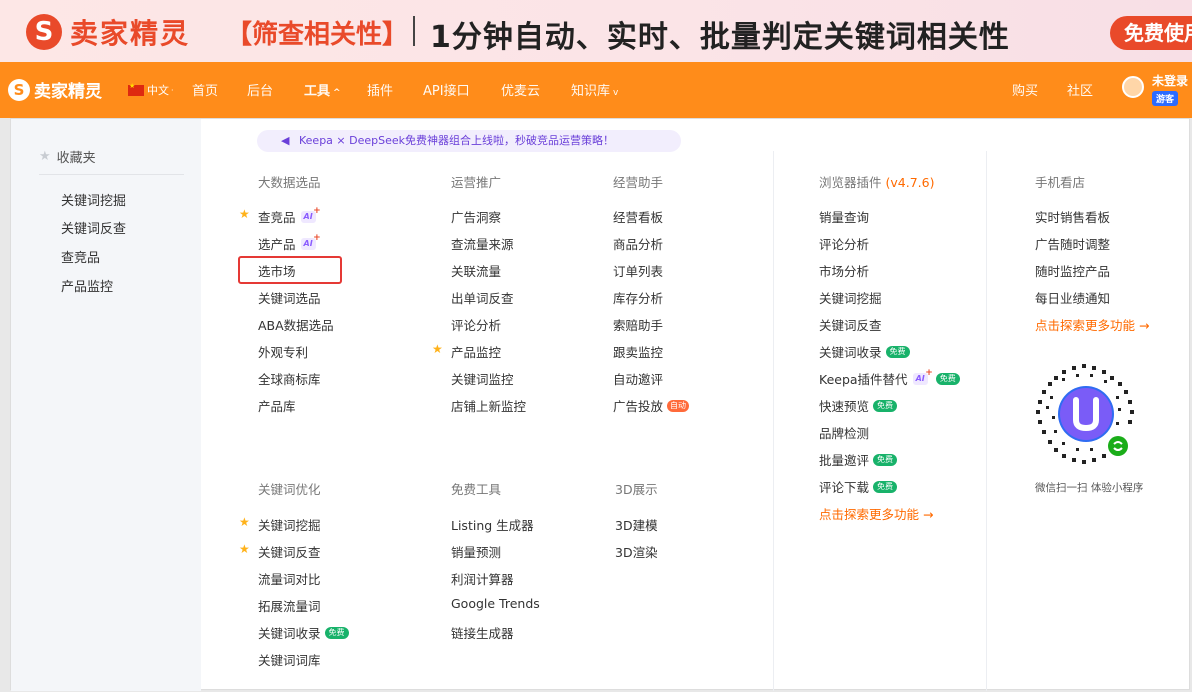 The width and height of the screenshot is (1192, 692). What do you see at coordinates (636, 489) in the screenshot?
I see `column-title-3d: 3D展示` at bounding box center [636, 489].